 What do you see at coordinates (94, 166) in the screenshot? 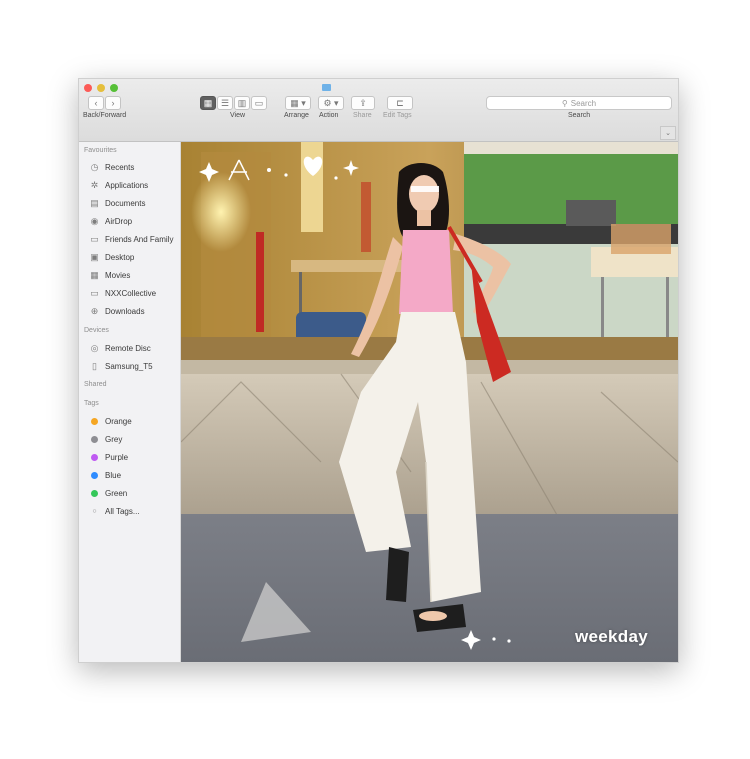
I see `clock-icon: ◷` at bounding box center [94, 166].